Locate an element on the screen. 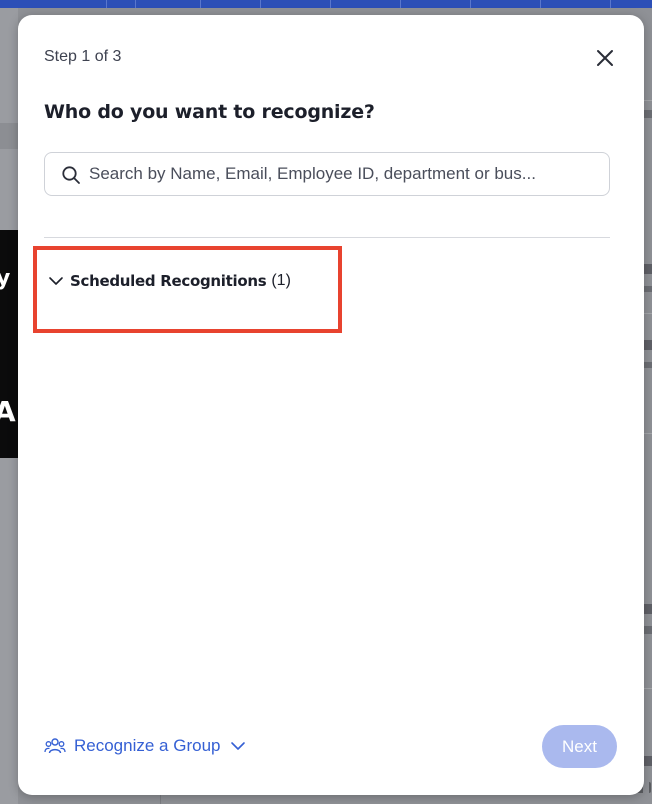  next-button: Next is located at coordinates (579, 746).